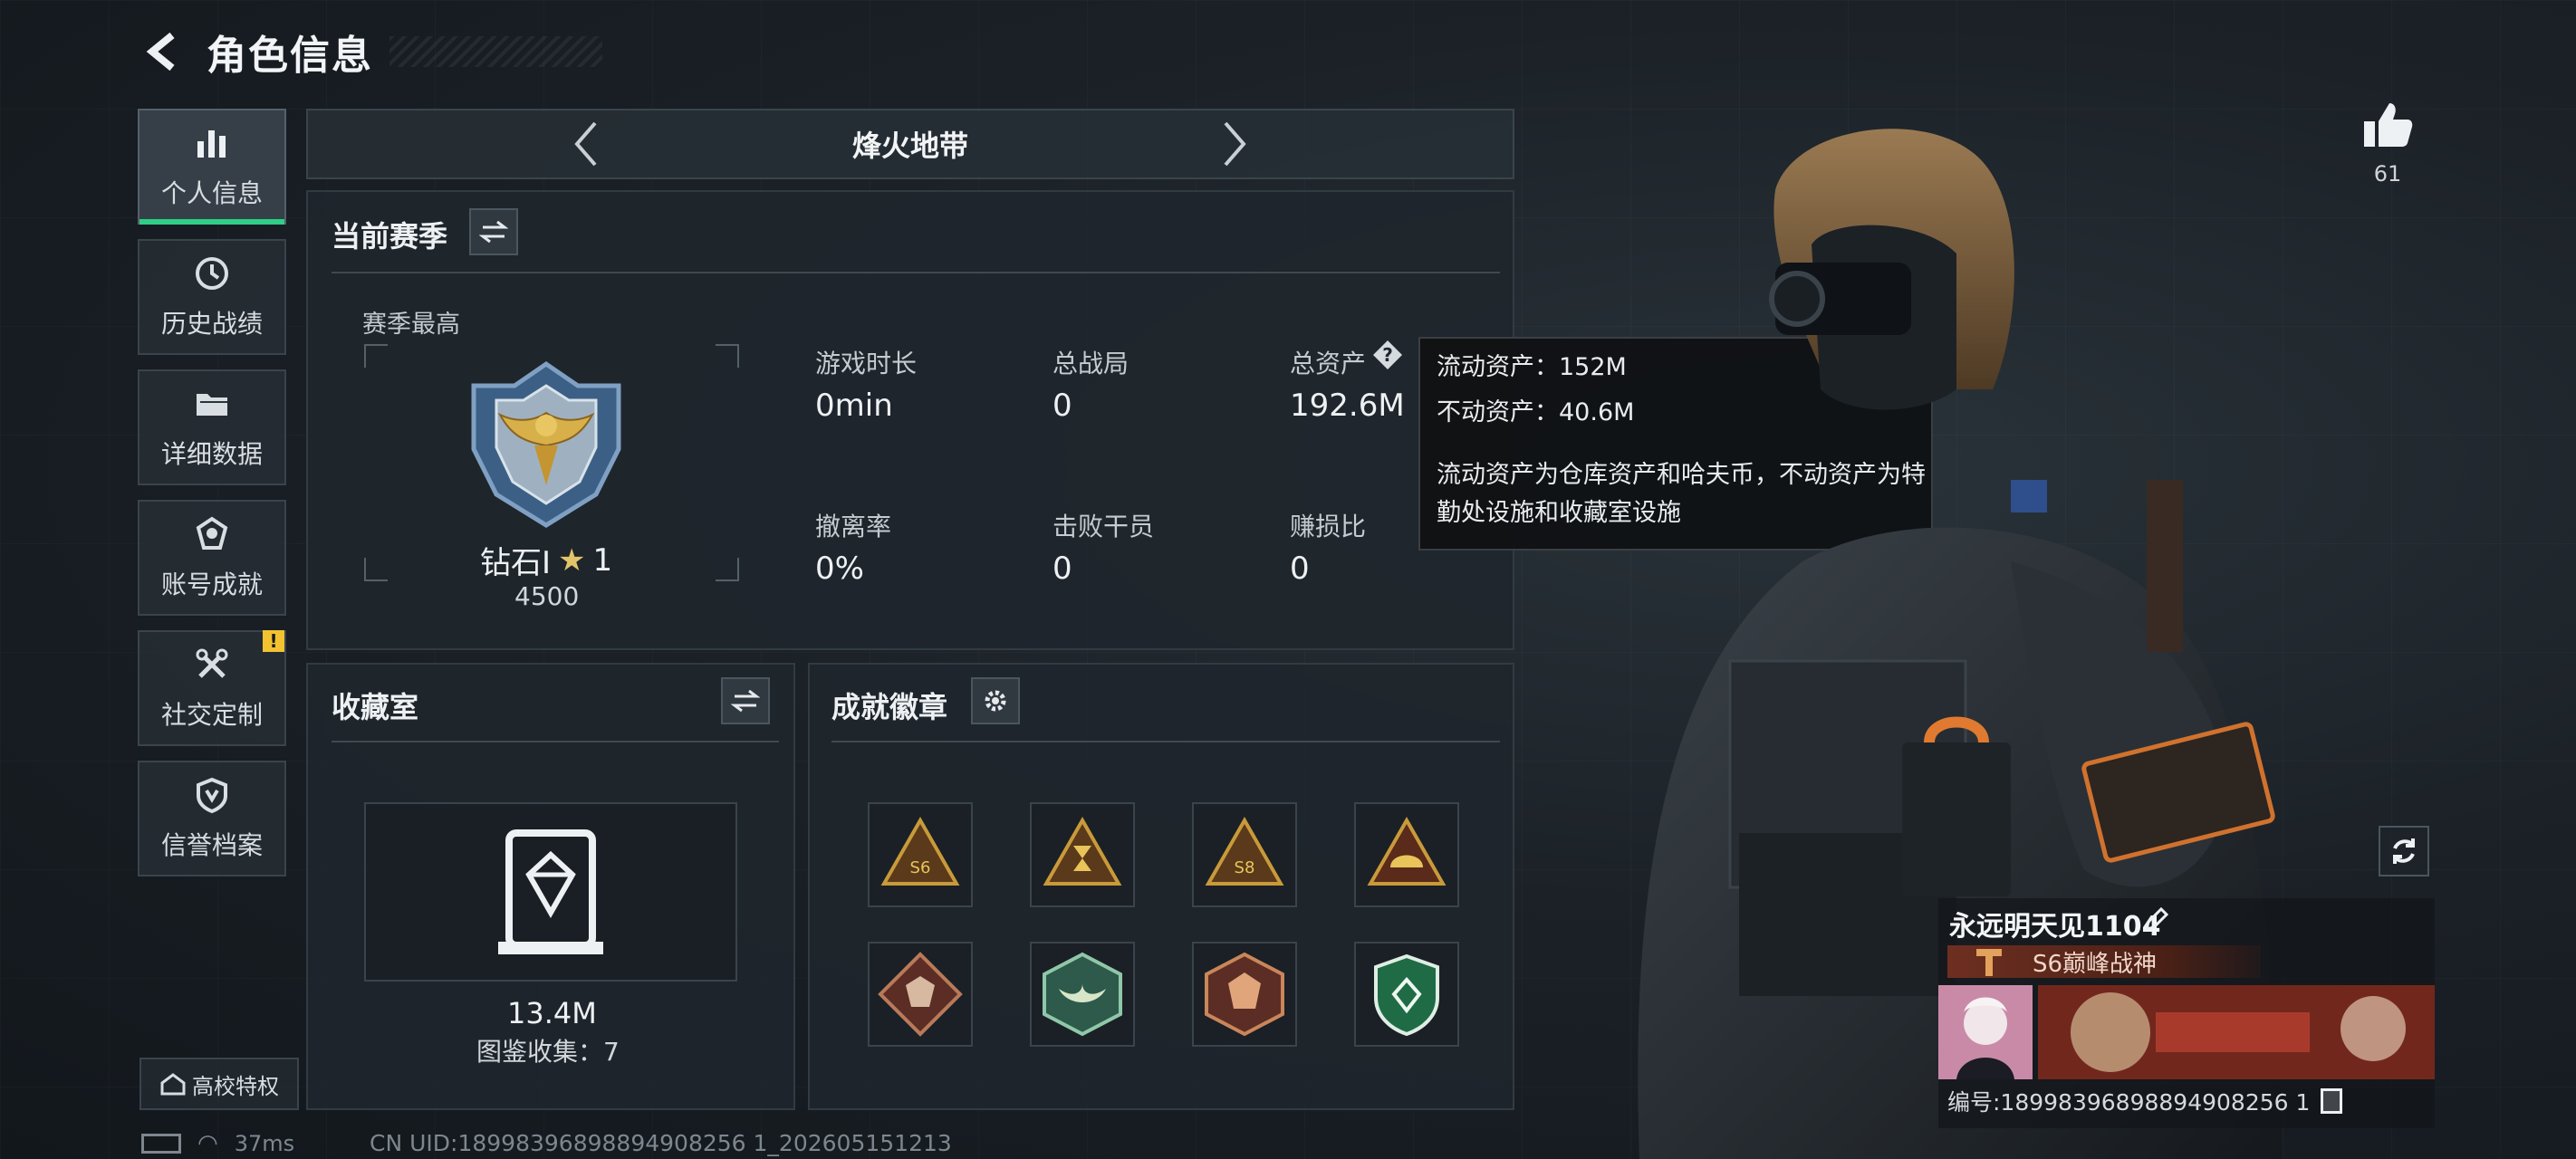 The height and width of the screenshot is (1159, 2576). I want to click on battery-icon, so click(161, 1144).